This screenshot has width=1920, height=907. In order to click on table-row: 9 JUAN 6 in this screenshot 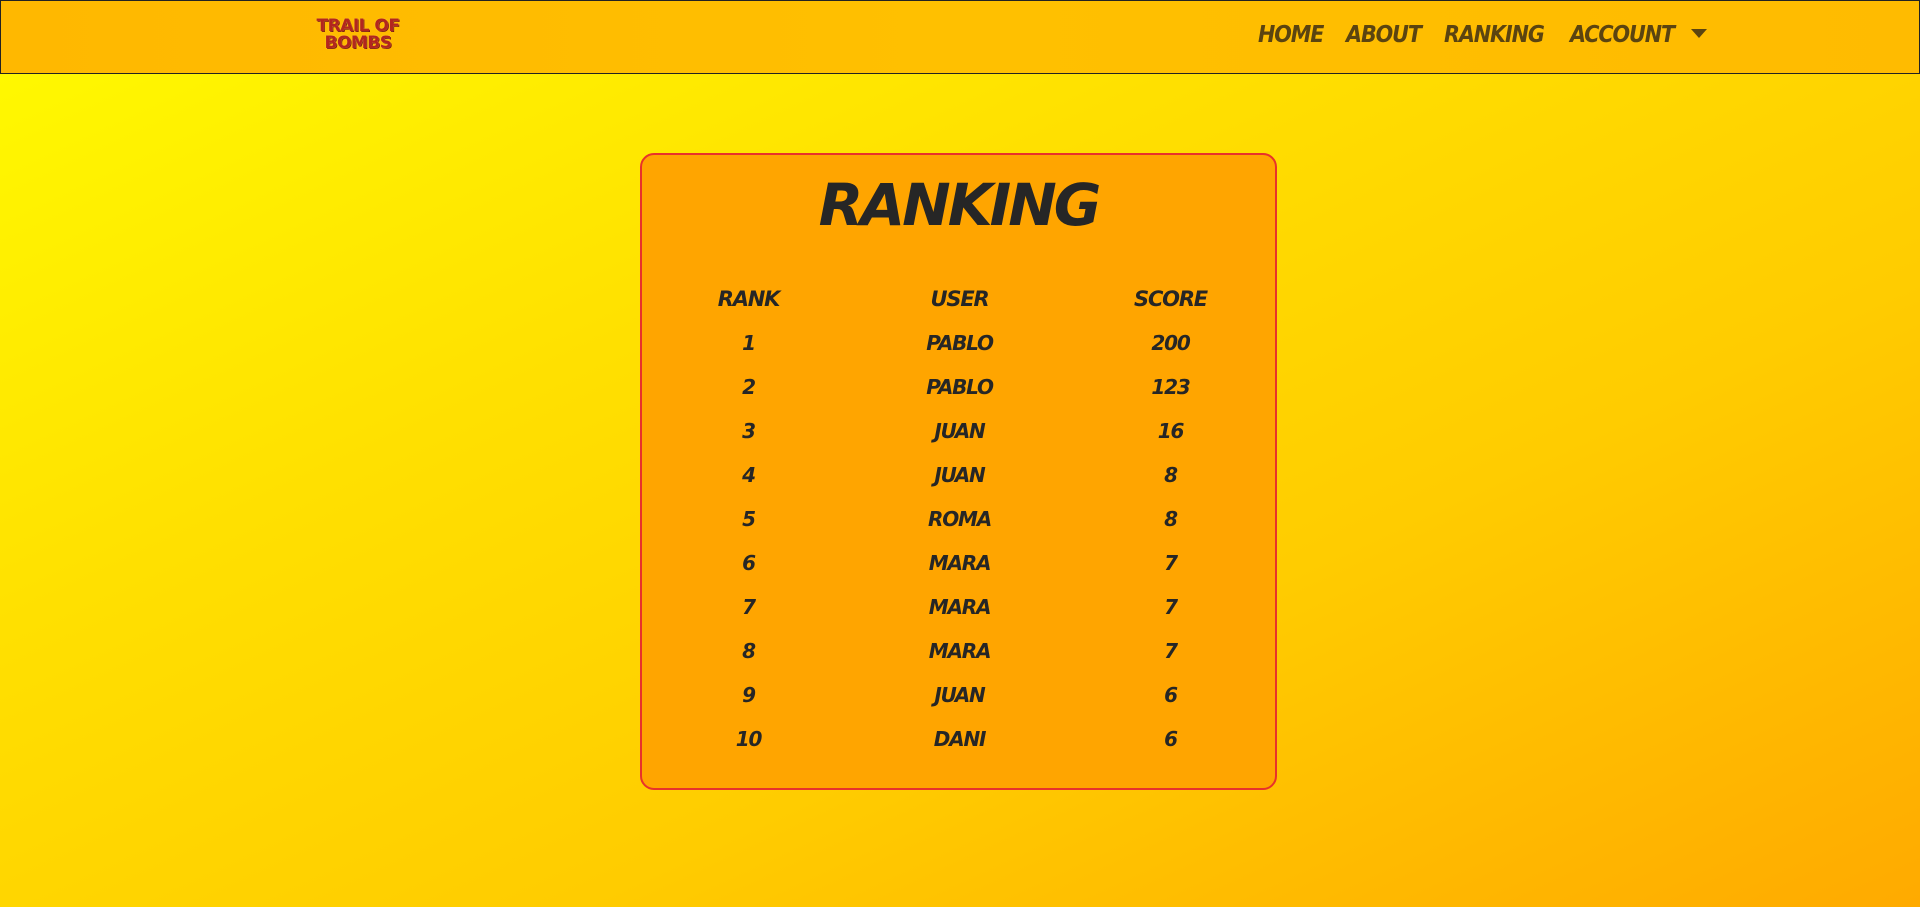, I will do `click(959, 695)`.